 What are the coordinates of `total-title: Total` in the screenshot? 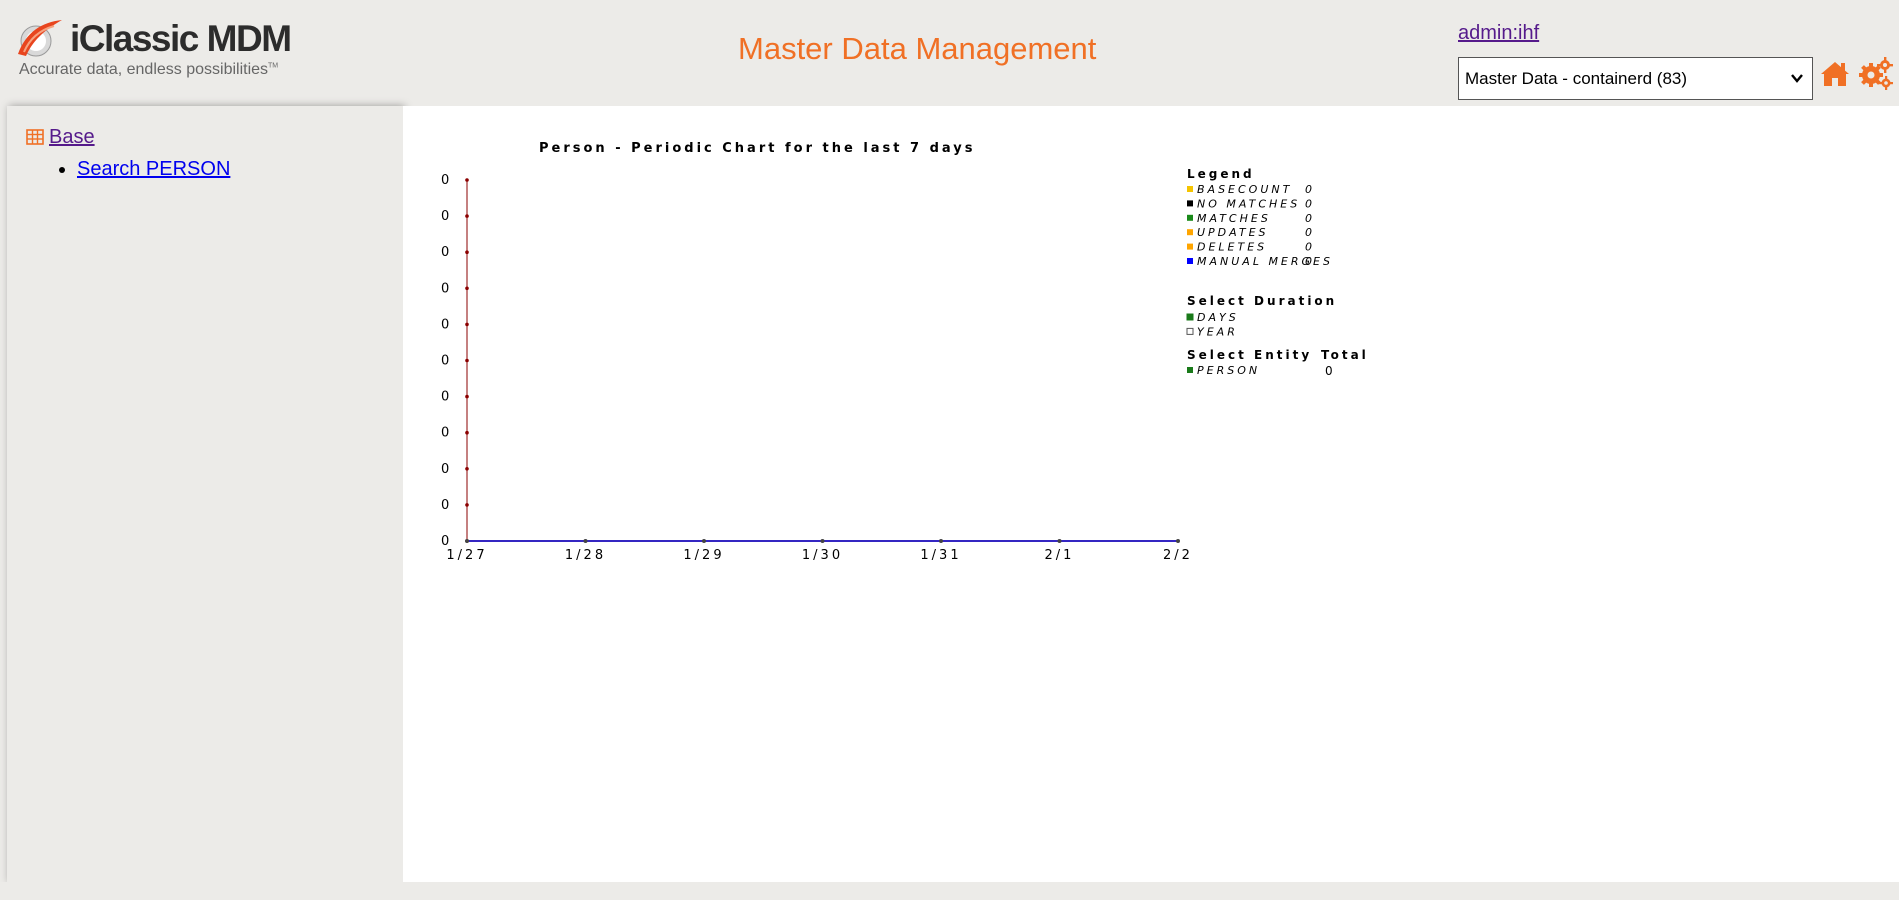 It's located at (1345, 355).